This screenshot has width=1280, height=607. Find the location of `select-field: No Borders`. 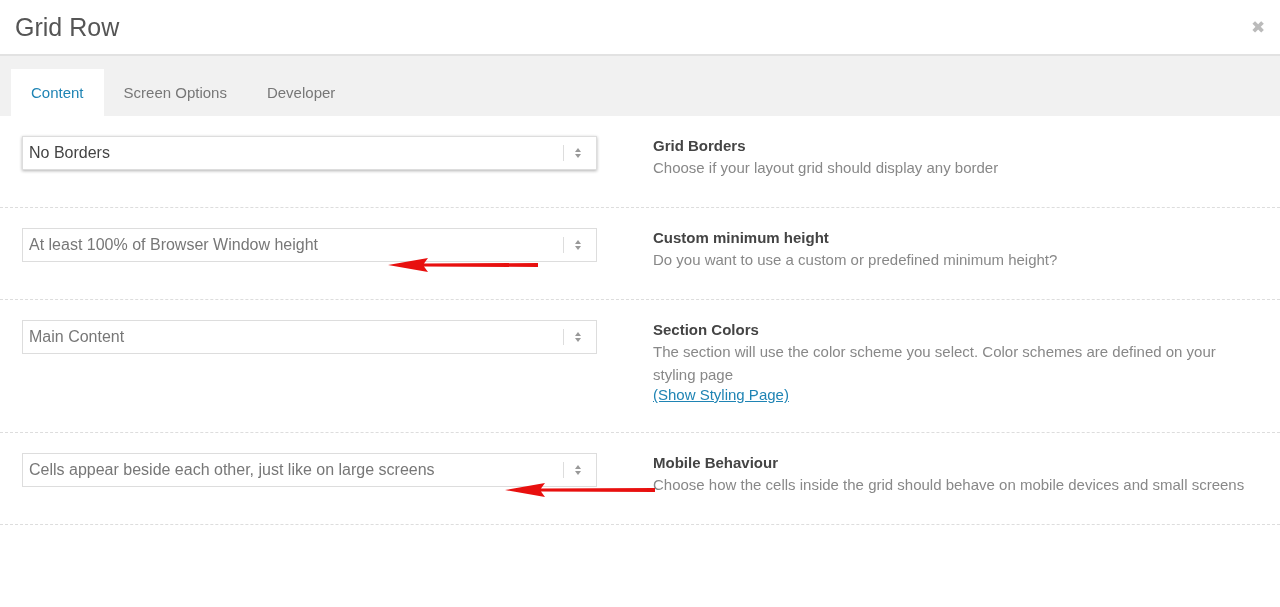

select-field: No Borders is located at coordinates (309, 153).